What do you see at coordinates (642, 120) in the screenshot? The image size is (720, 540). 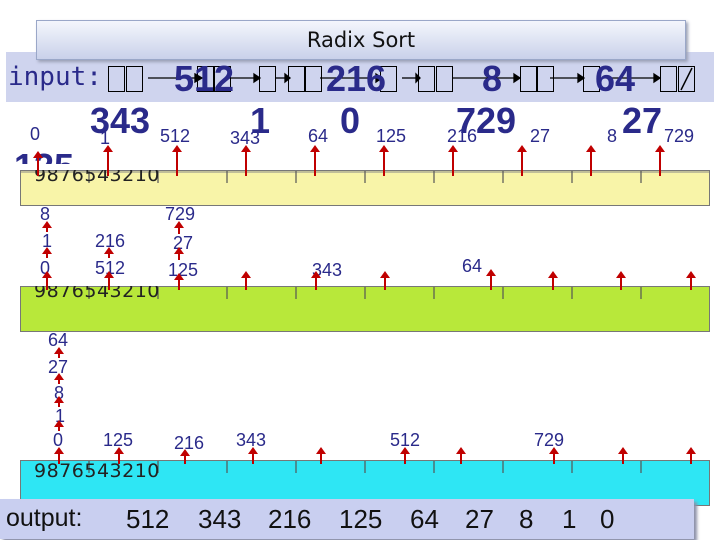 I see `input-value: 27` at bounding box center [642, 120].